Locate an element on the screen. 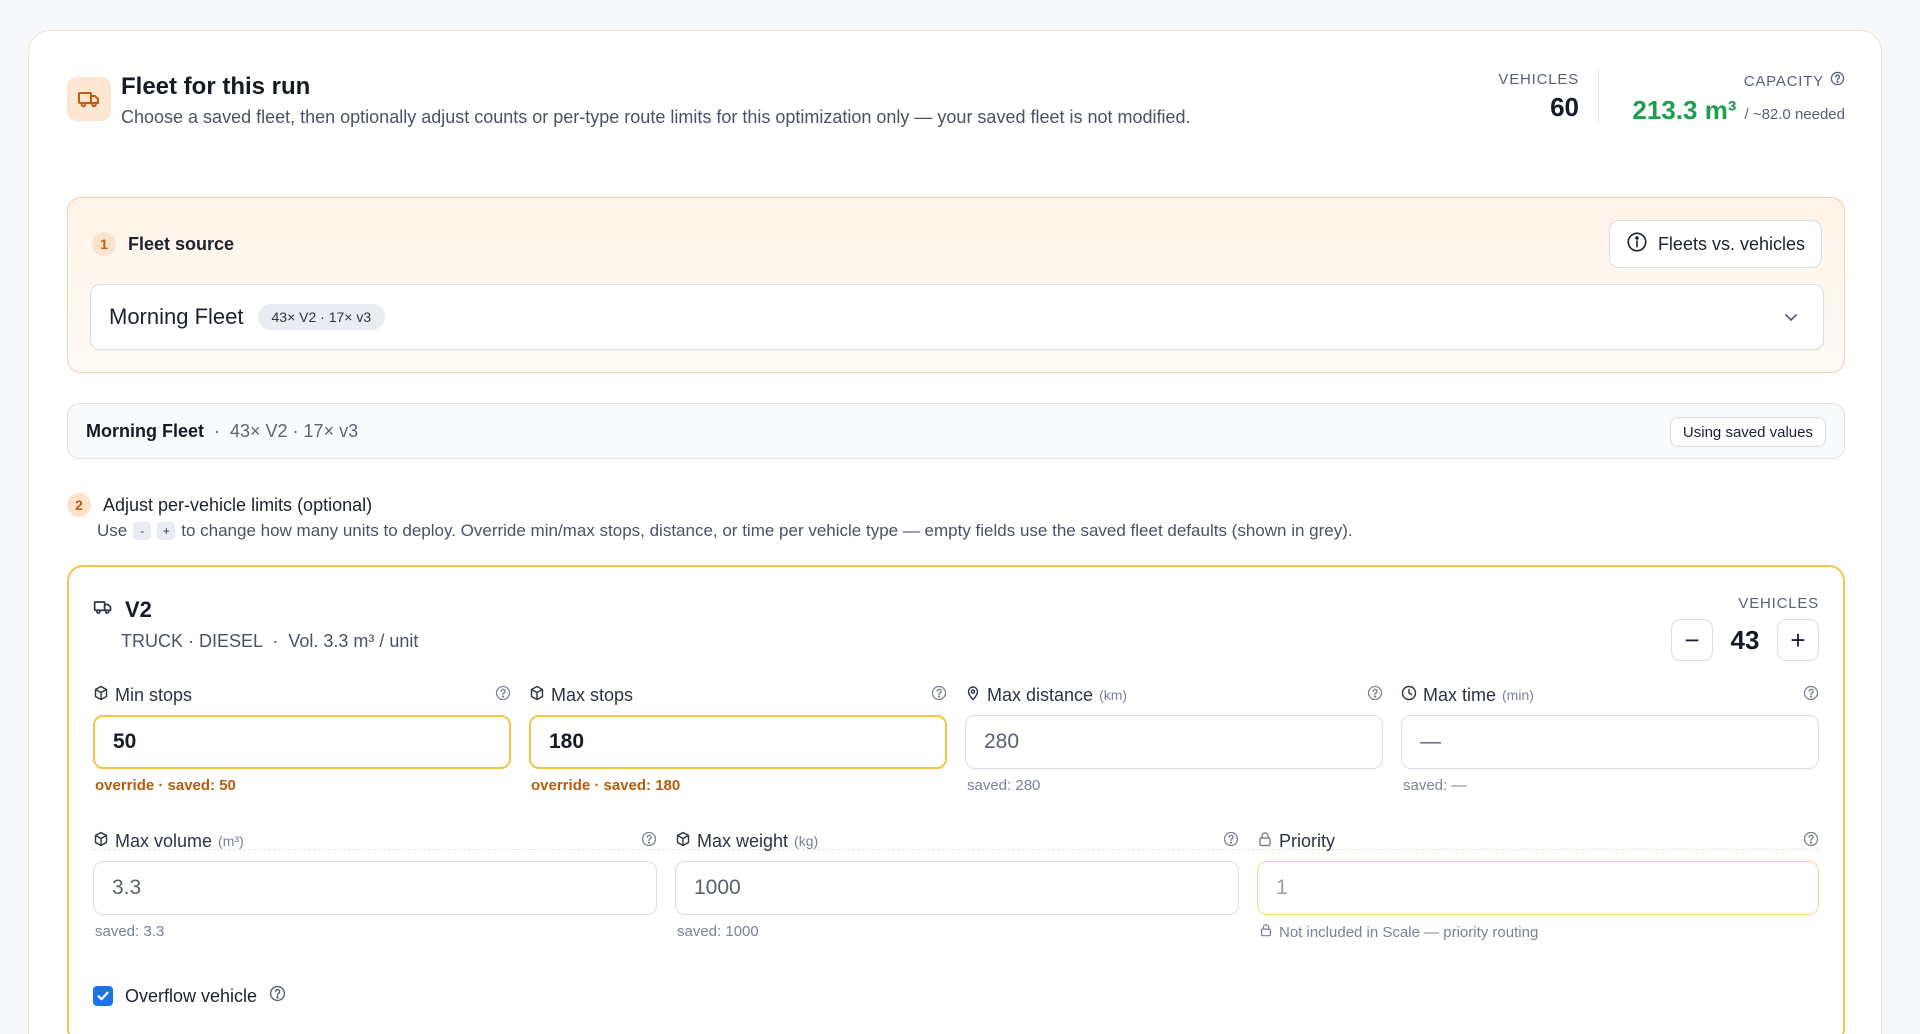 This screenshot has height=1034, width=1920. overflow-label: Overflow vehicle is located at coordinates (191, 995).